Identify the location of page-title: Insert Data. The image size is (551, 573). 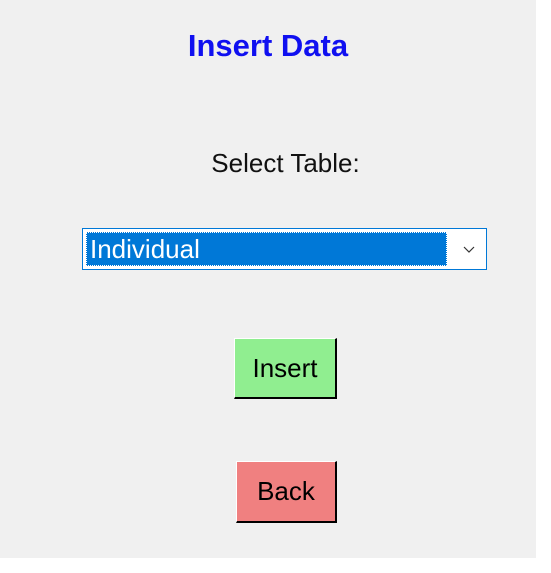
(268, 45).